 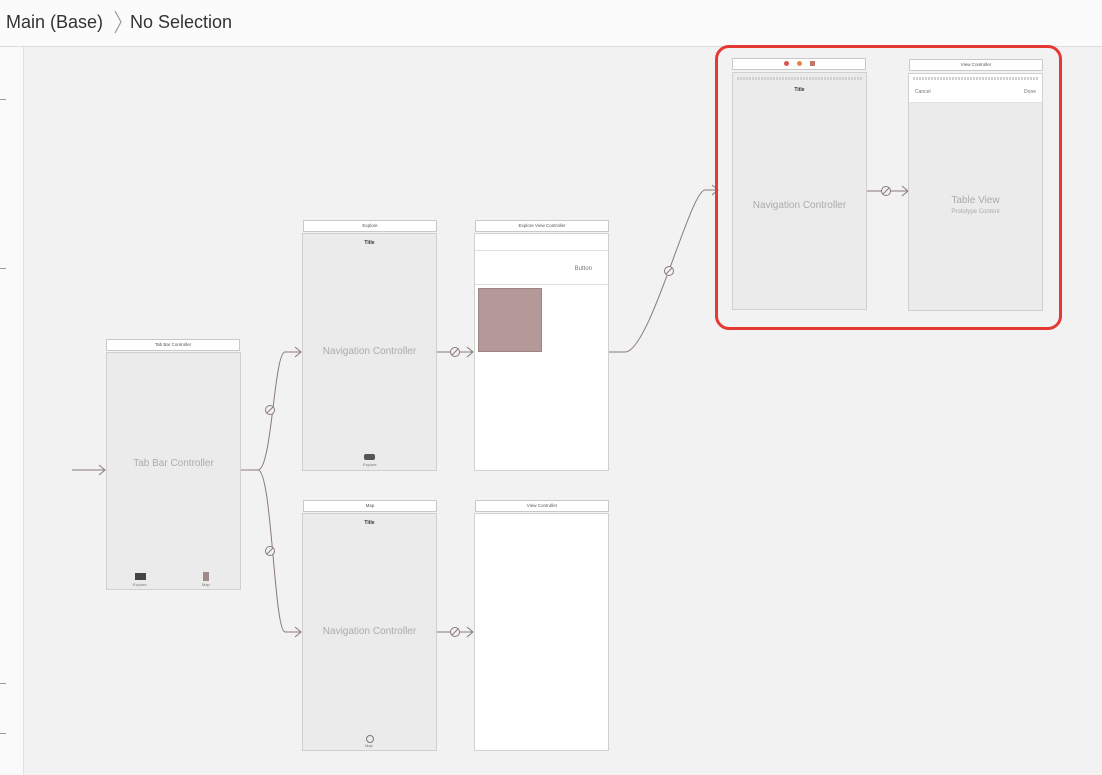 What do you see at coordinates (206, 576) in the screenshot?
I see `map-tab-icon` at bounding box center [206, 576].